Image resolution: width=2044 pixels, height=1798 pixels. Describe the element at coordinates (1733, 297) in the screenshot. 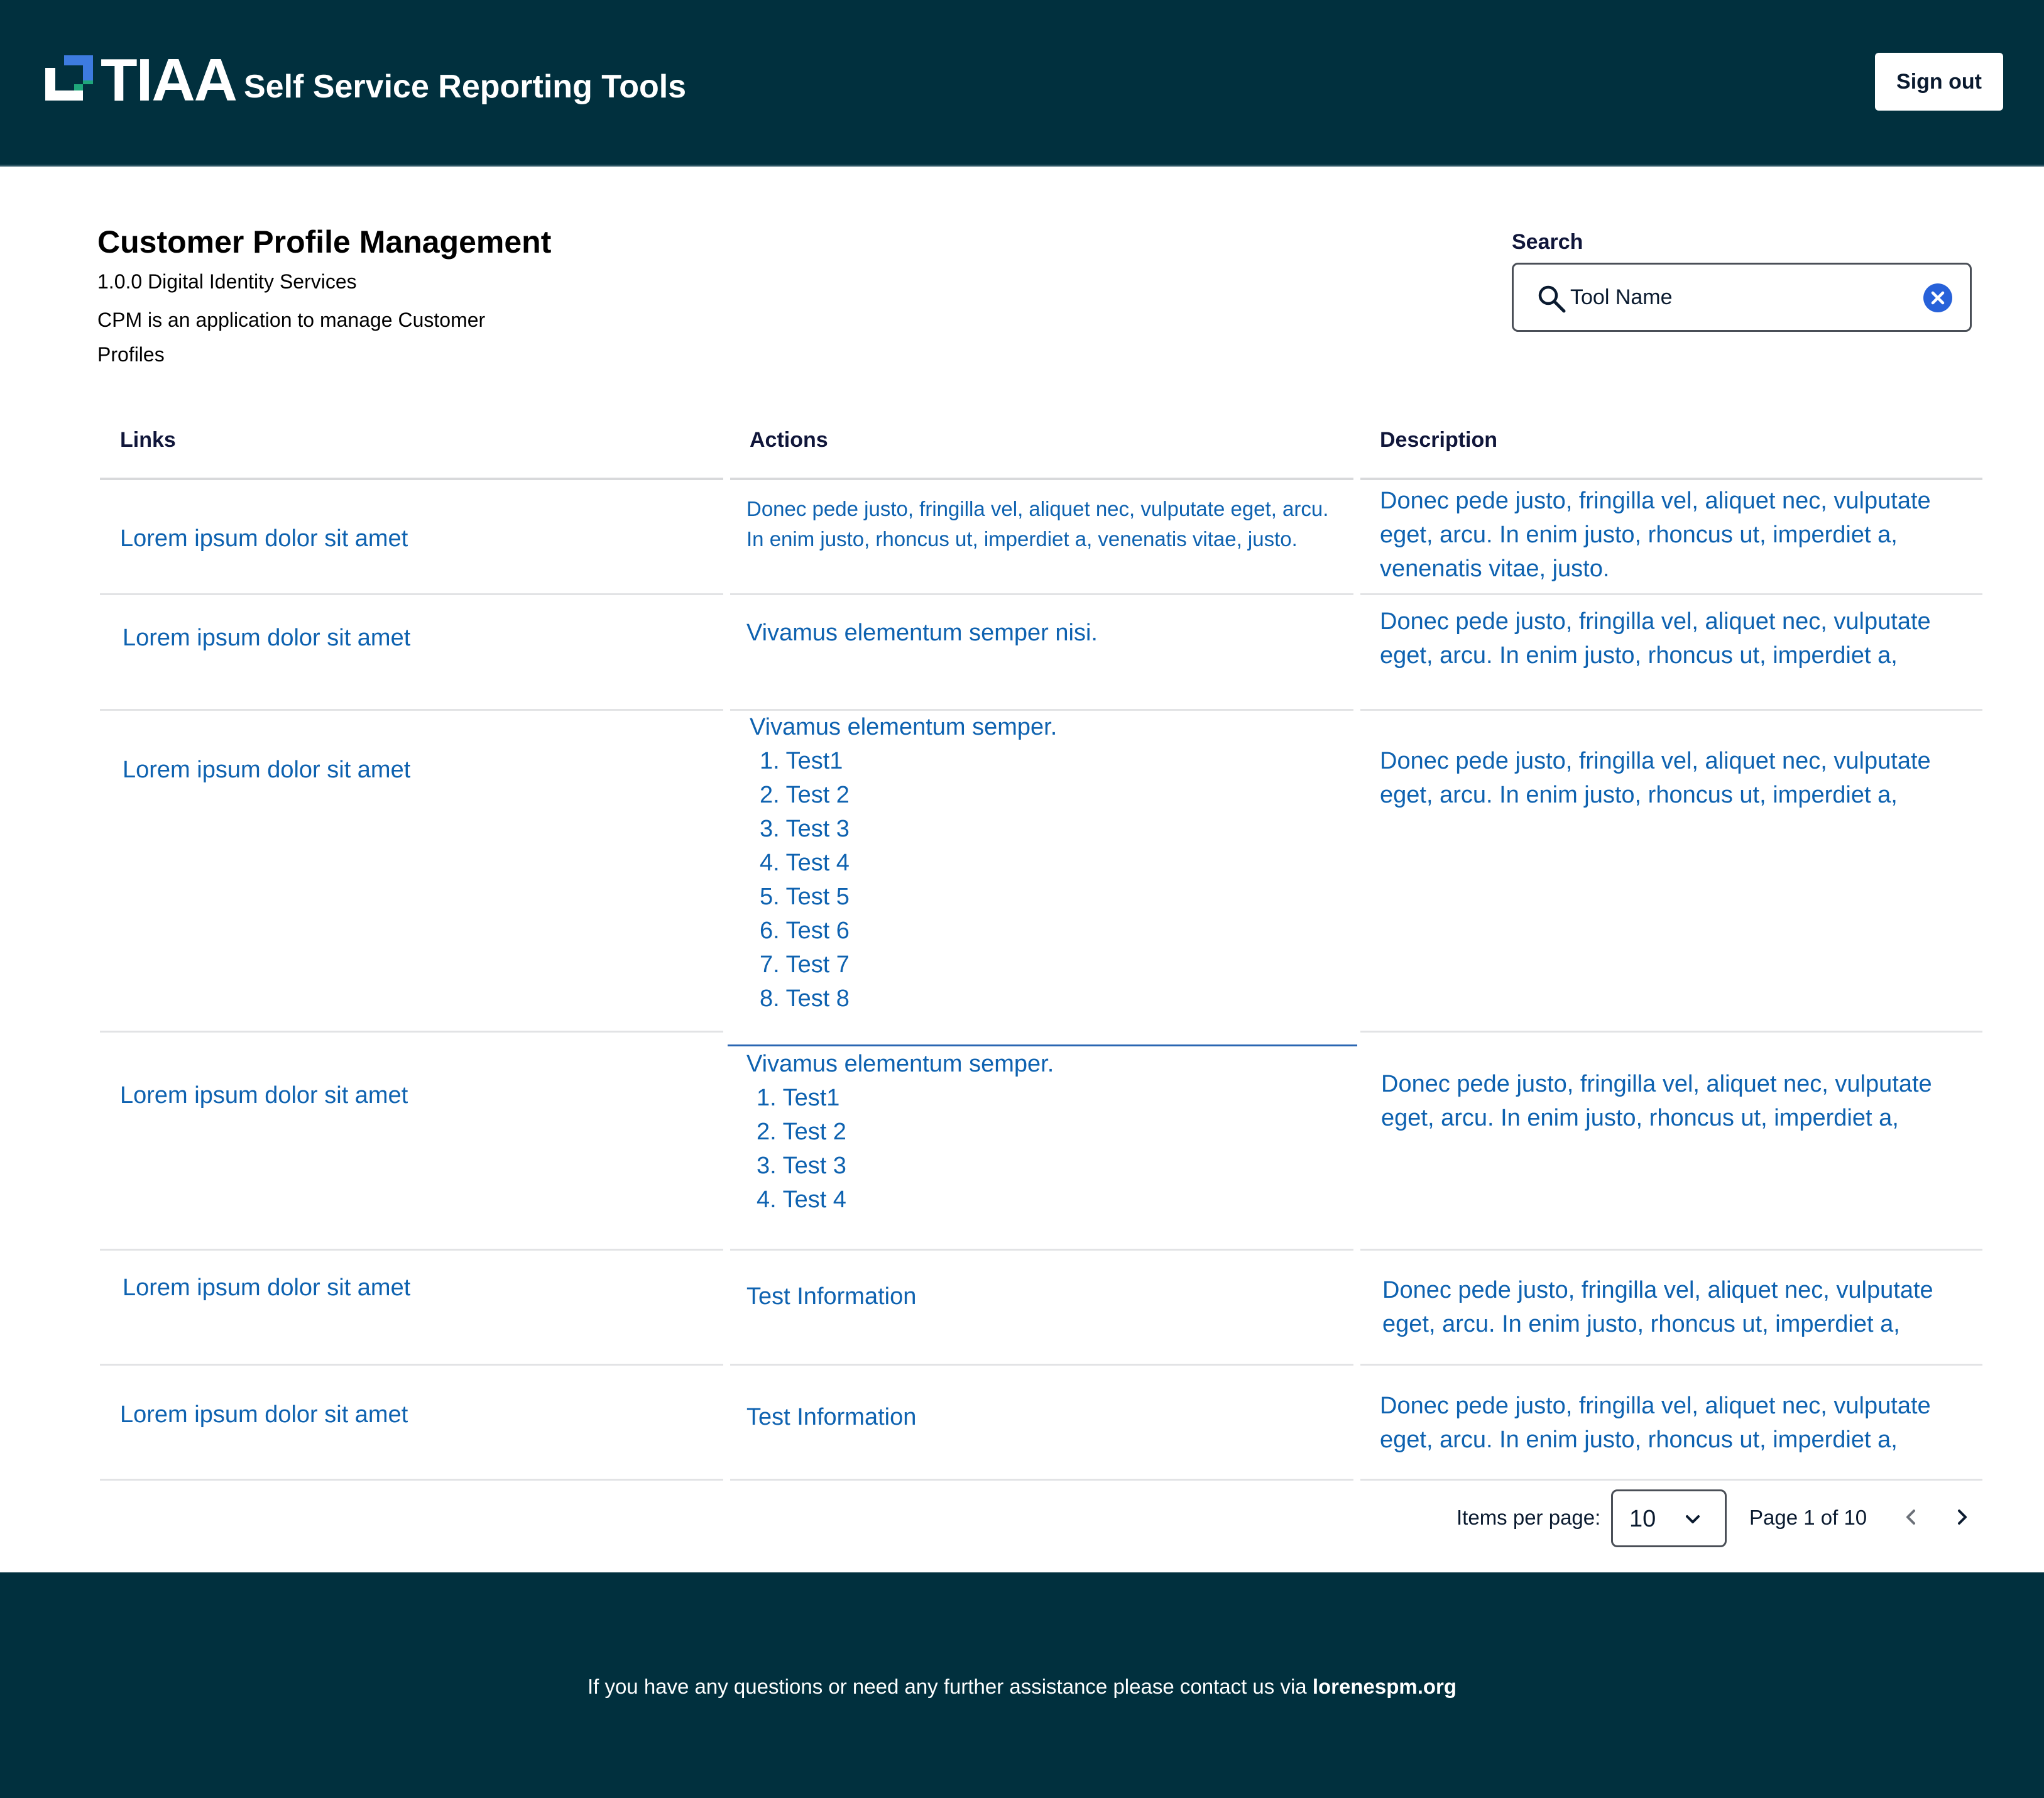

I see `search-input` at that location.